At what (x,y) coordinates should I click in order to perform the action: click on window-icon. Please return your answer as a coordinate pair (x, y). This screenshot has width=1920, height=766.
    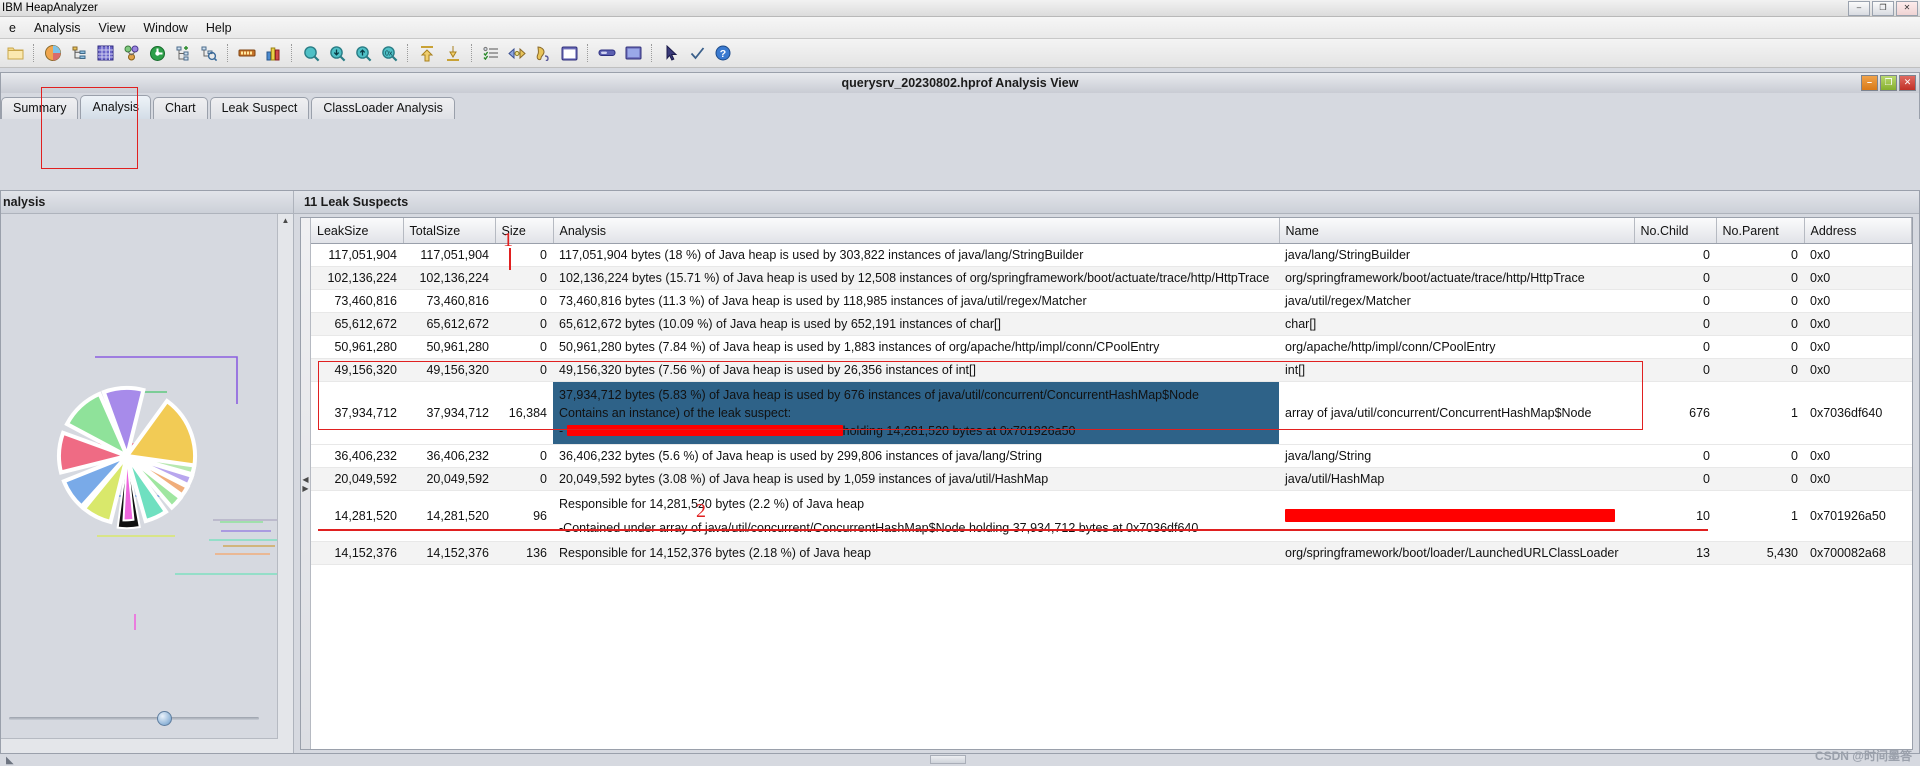
    Looking at the image, I should click on (569, 53).